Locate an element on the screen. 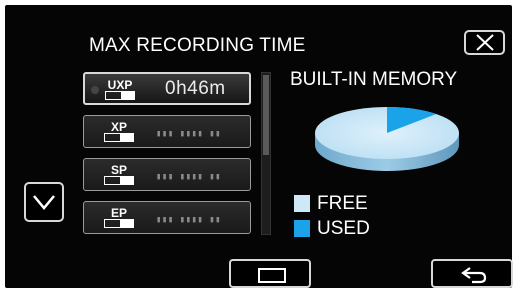 The image size is (517, 293). mode-item-uxp: UXP 0h46m is located at coordinates (167, 88).